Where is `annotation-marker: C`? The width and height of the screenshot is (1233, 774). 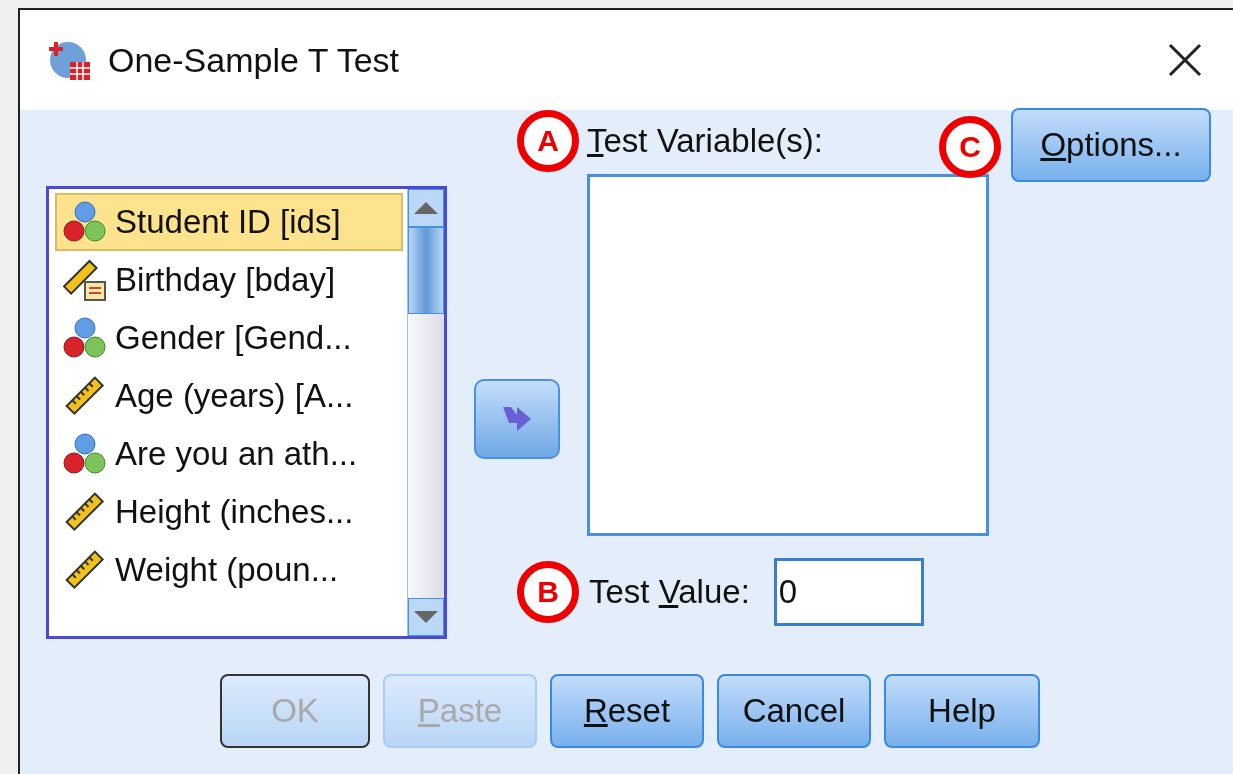 annotation-marker: C is located at coordinates (970, 147).